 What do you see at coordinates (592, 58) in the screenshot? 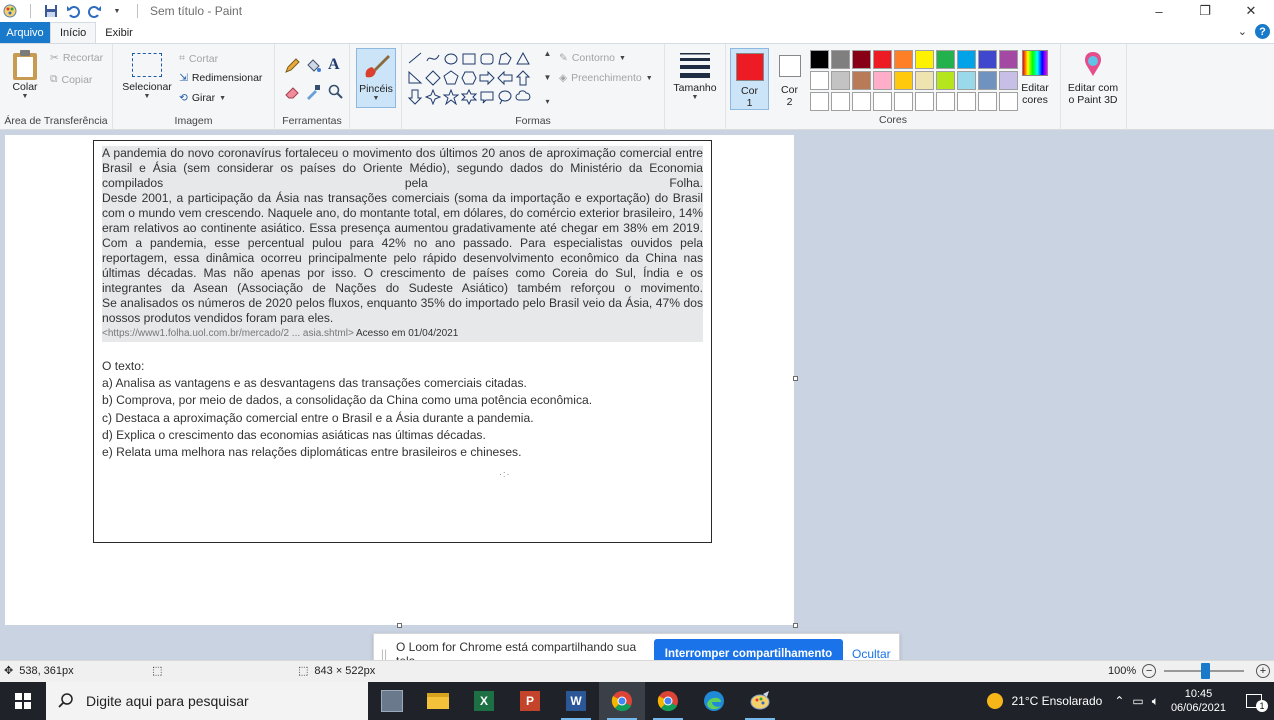
I see `outline-button: ✎ Contorno ▼` at bounding box center [592, 58].